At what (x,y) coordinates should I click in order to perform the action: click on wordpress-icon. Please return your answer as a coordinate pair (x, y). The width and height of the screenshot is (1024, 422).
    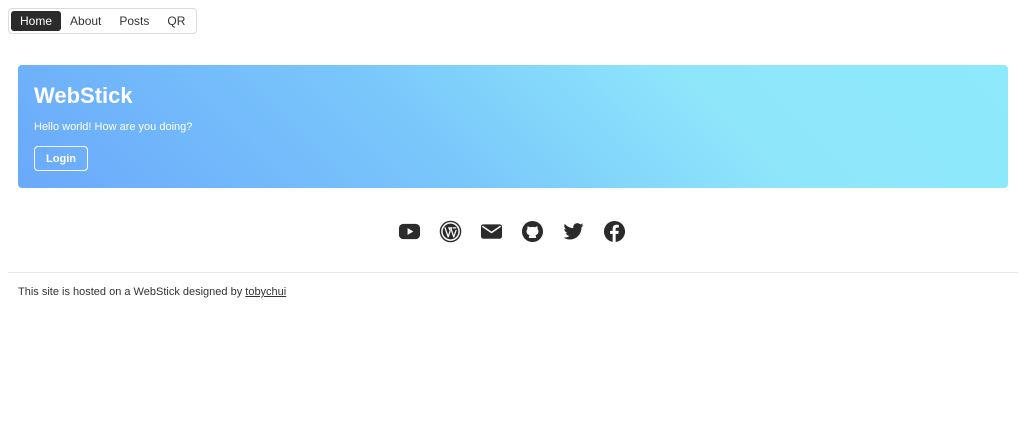
    Looking at the image, I should click on (450, 231).